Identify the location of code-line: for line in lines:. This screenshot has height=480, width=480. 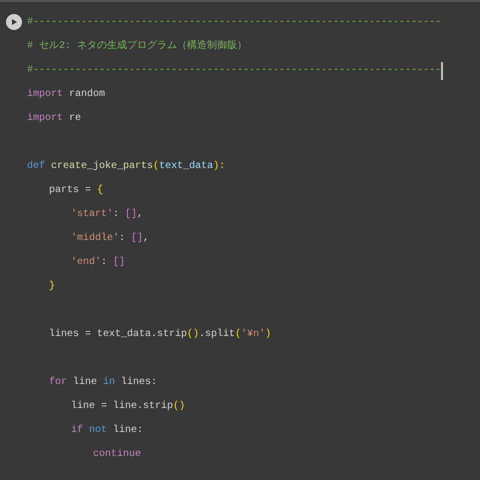
(103, 383).